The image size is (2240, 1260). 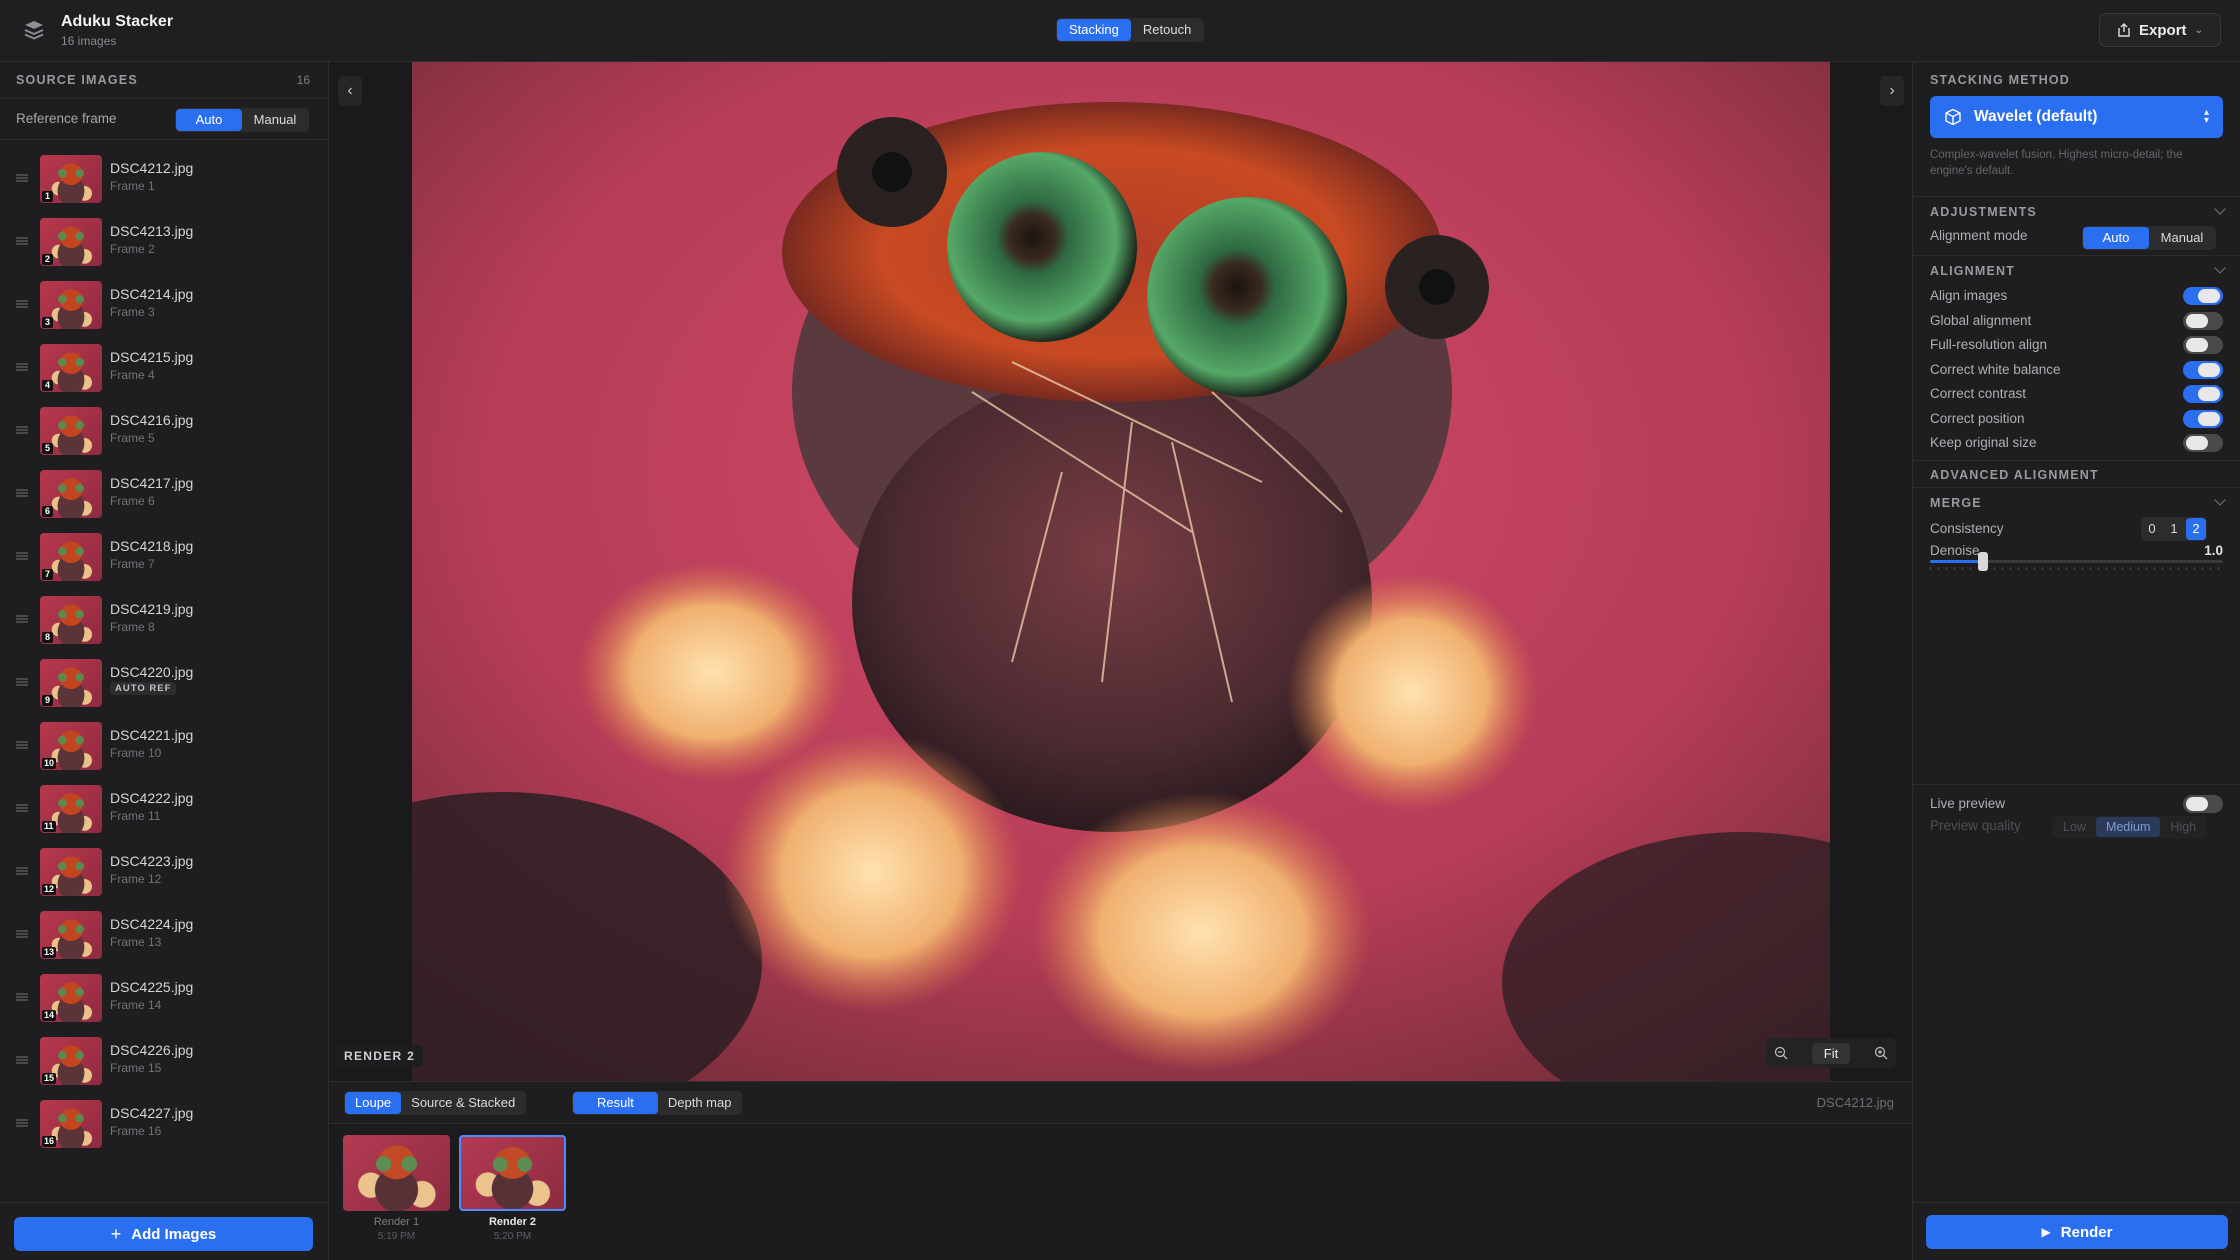 What do you see at coordinates (209, 120) in the screenshot?
I see `reference-auto: Auto` at bounding box center [209, 120].